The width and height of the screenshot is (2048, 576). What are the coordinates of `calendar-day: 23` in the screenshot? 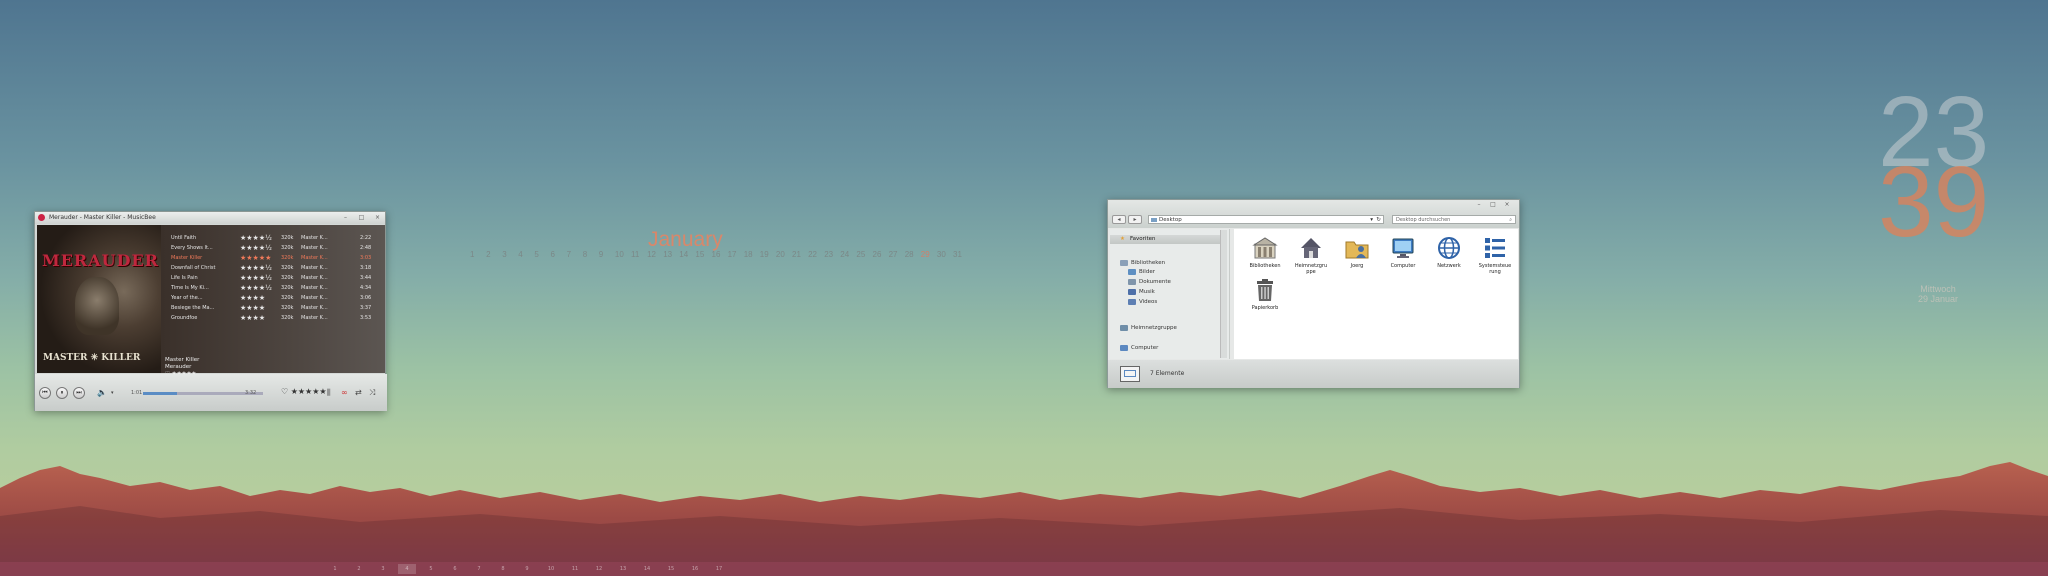 It's located at (828, 254).